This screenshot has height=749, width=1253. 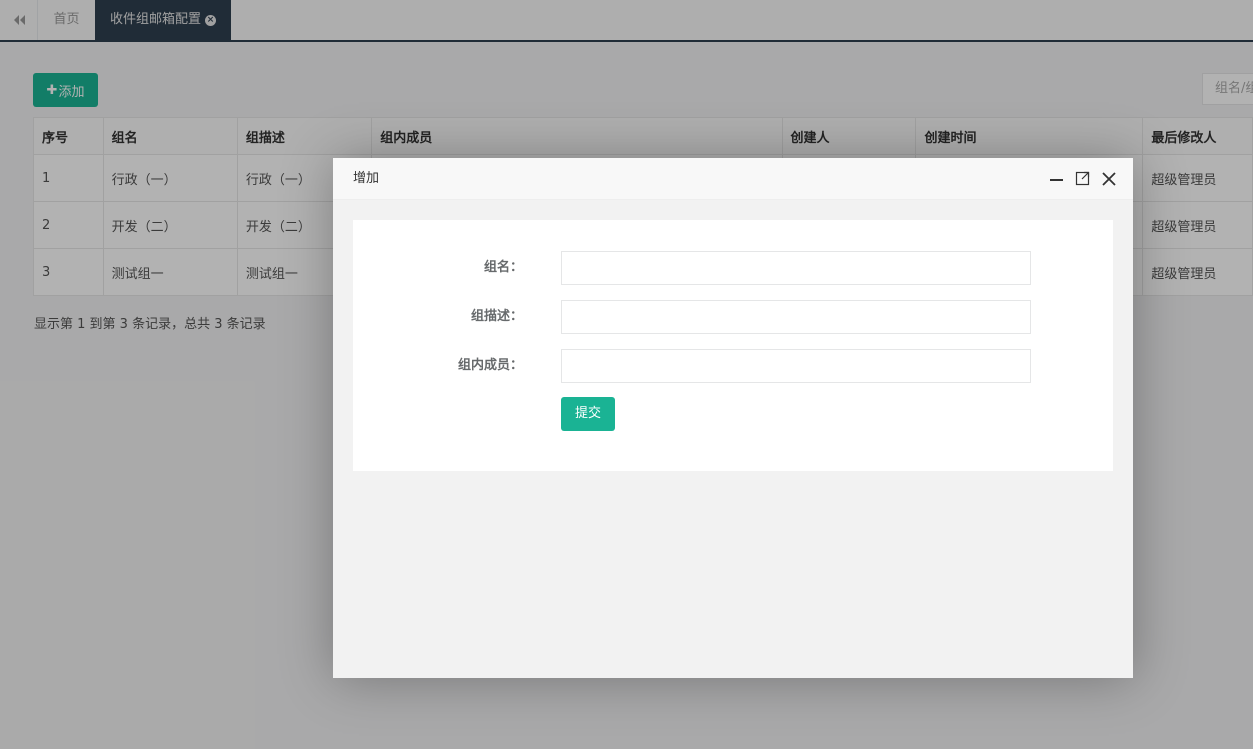 I want to click on dialog-title: 增加, so click(x=366, y=178).